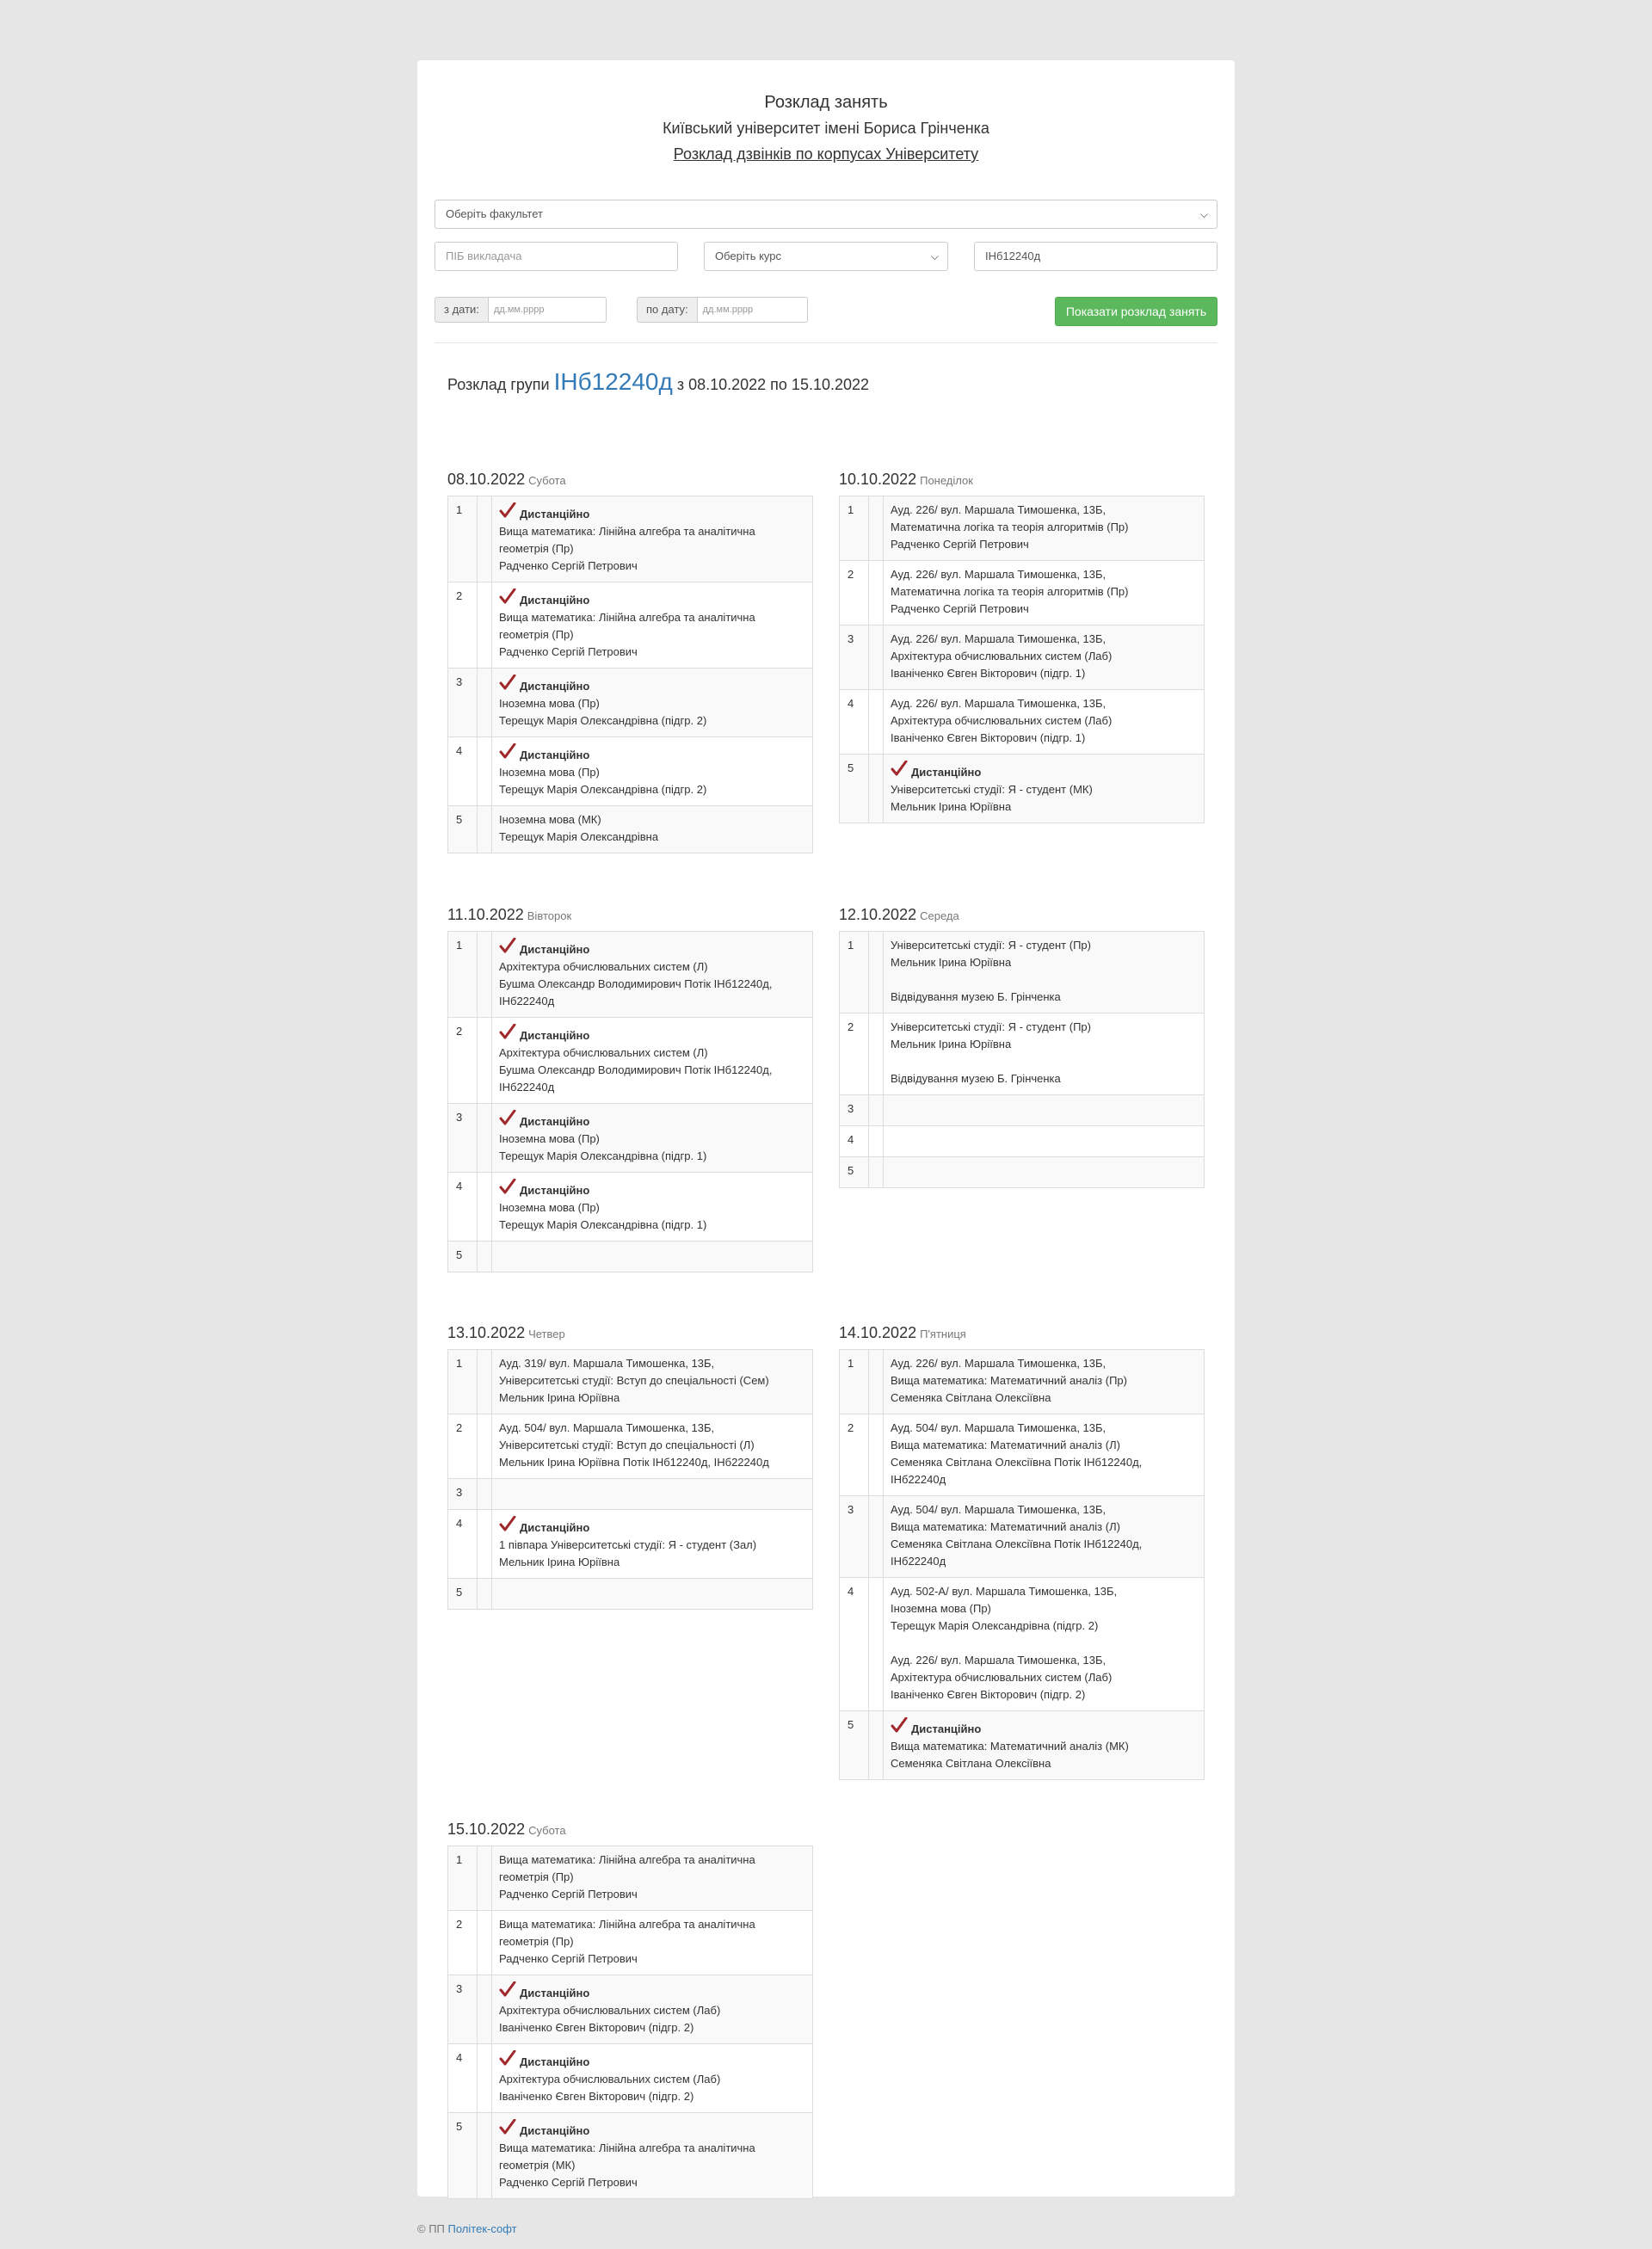 This screenshot has width=1652, height=2249. What do you see at coordinates (935, 256) in the screenshot?
I see `chevron-down-icon: ⌵` at bounding box center [935, 256].